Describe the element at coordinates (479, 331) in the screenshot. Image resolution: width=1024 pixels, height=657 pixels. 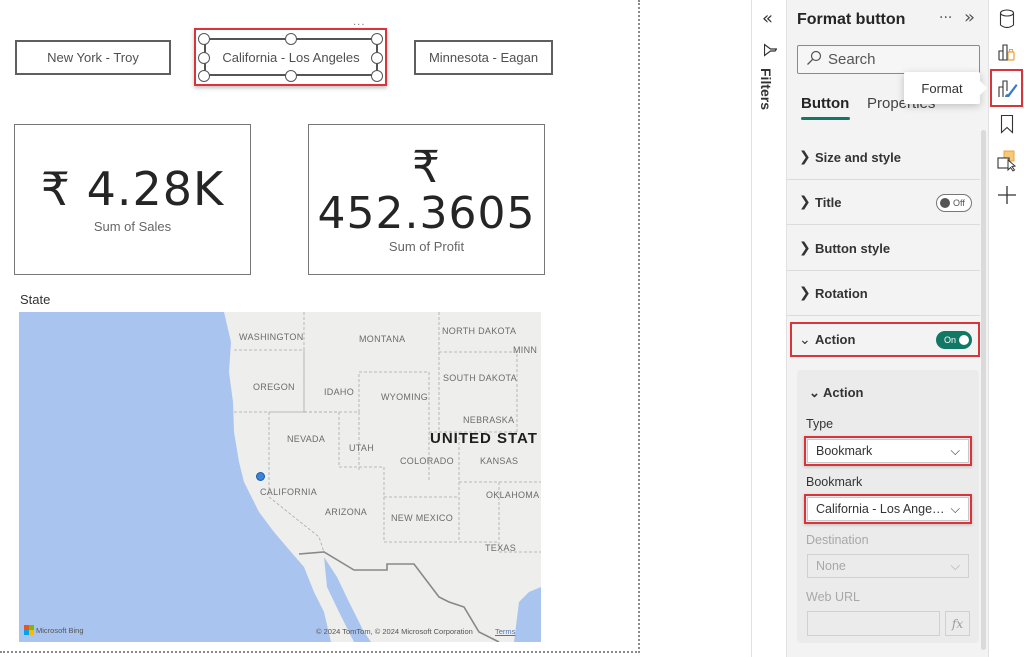
I see `map-label-north-dakota: NORTH DAKOTA` at that location.